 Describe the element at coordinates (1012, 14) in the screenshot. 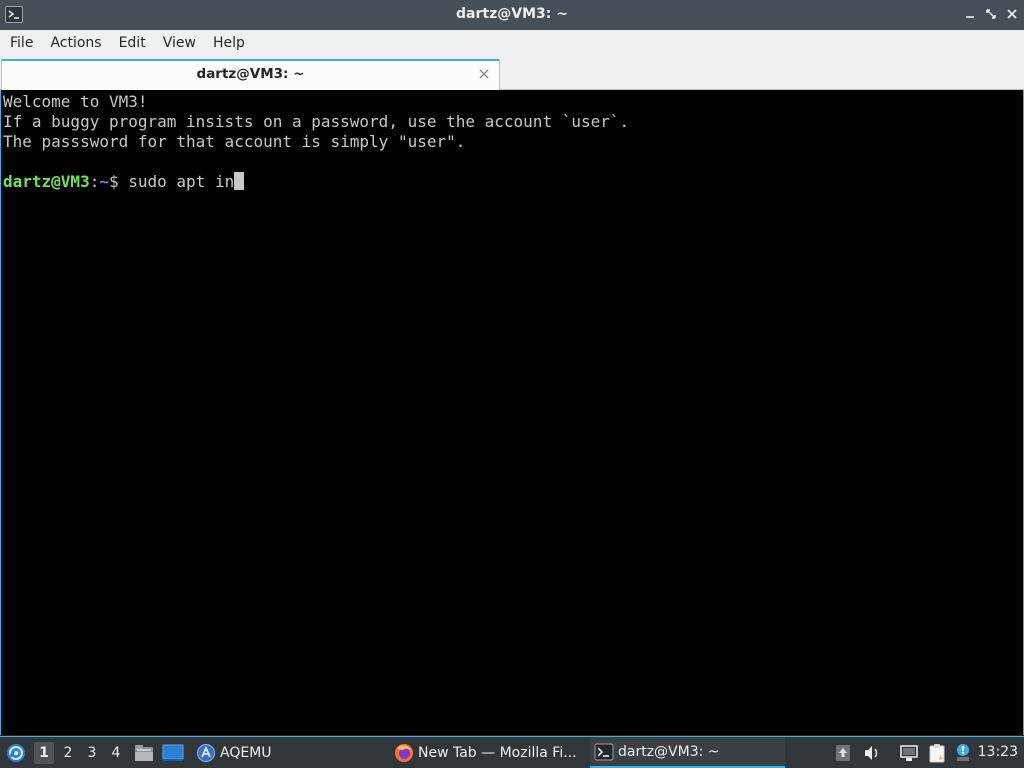

I see `close-button` at that location.